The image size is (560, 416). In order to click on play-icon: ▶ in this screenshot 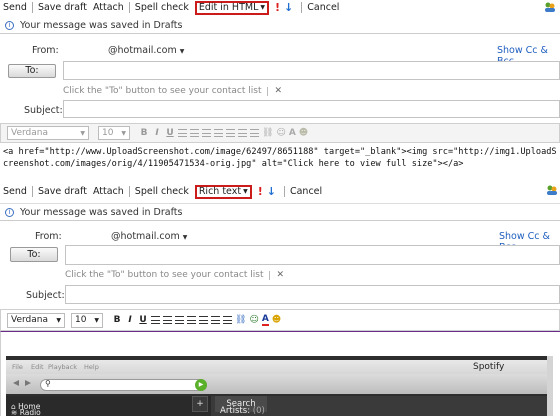, I will do `click(201, 385)`.